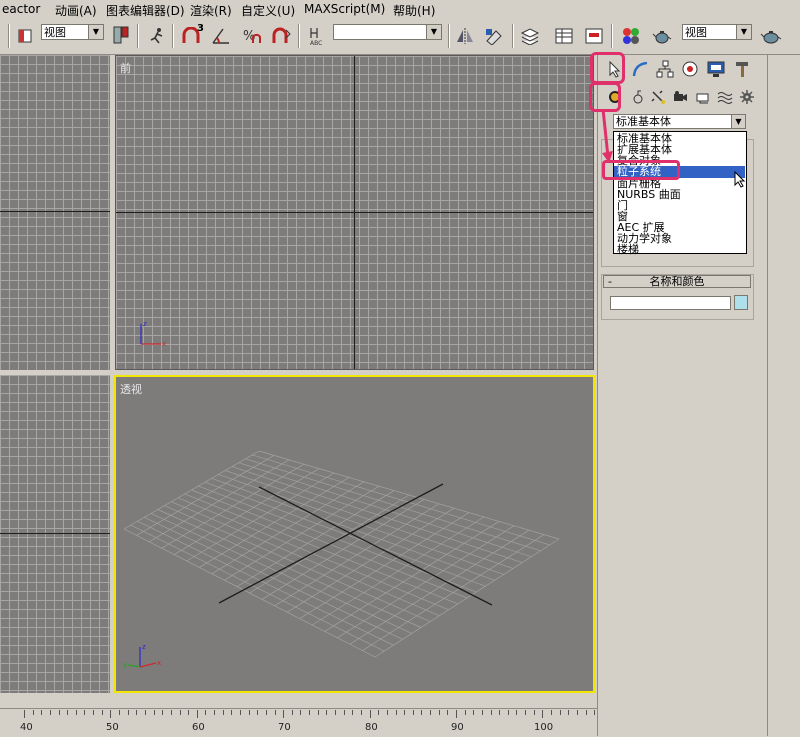 The height and width of the screenshot is (737, 800). I want to click on viewport-label-front: 前, so click(125, 68).